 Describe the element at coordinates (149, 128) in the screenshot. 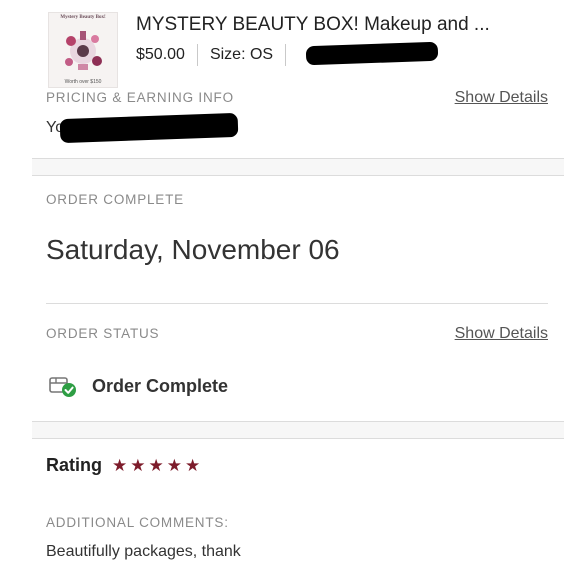

I see `redacted-earnings` at that location.